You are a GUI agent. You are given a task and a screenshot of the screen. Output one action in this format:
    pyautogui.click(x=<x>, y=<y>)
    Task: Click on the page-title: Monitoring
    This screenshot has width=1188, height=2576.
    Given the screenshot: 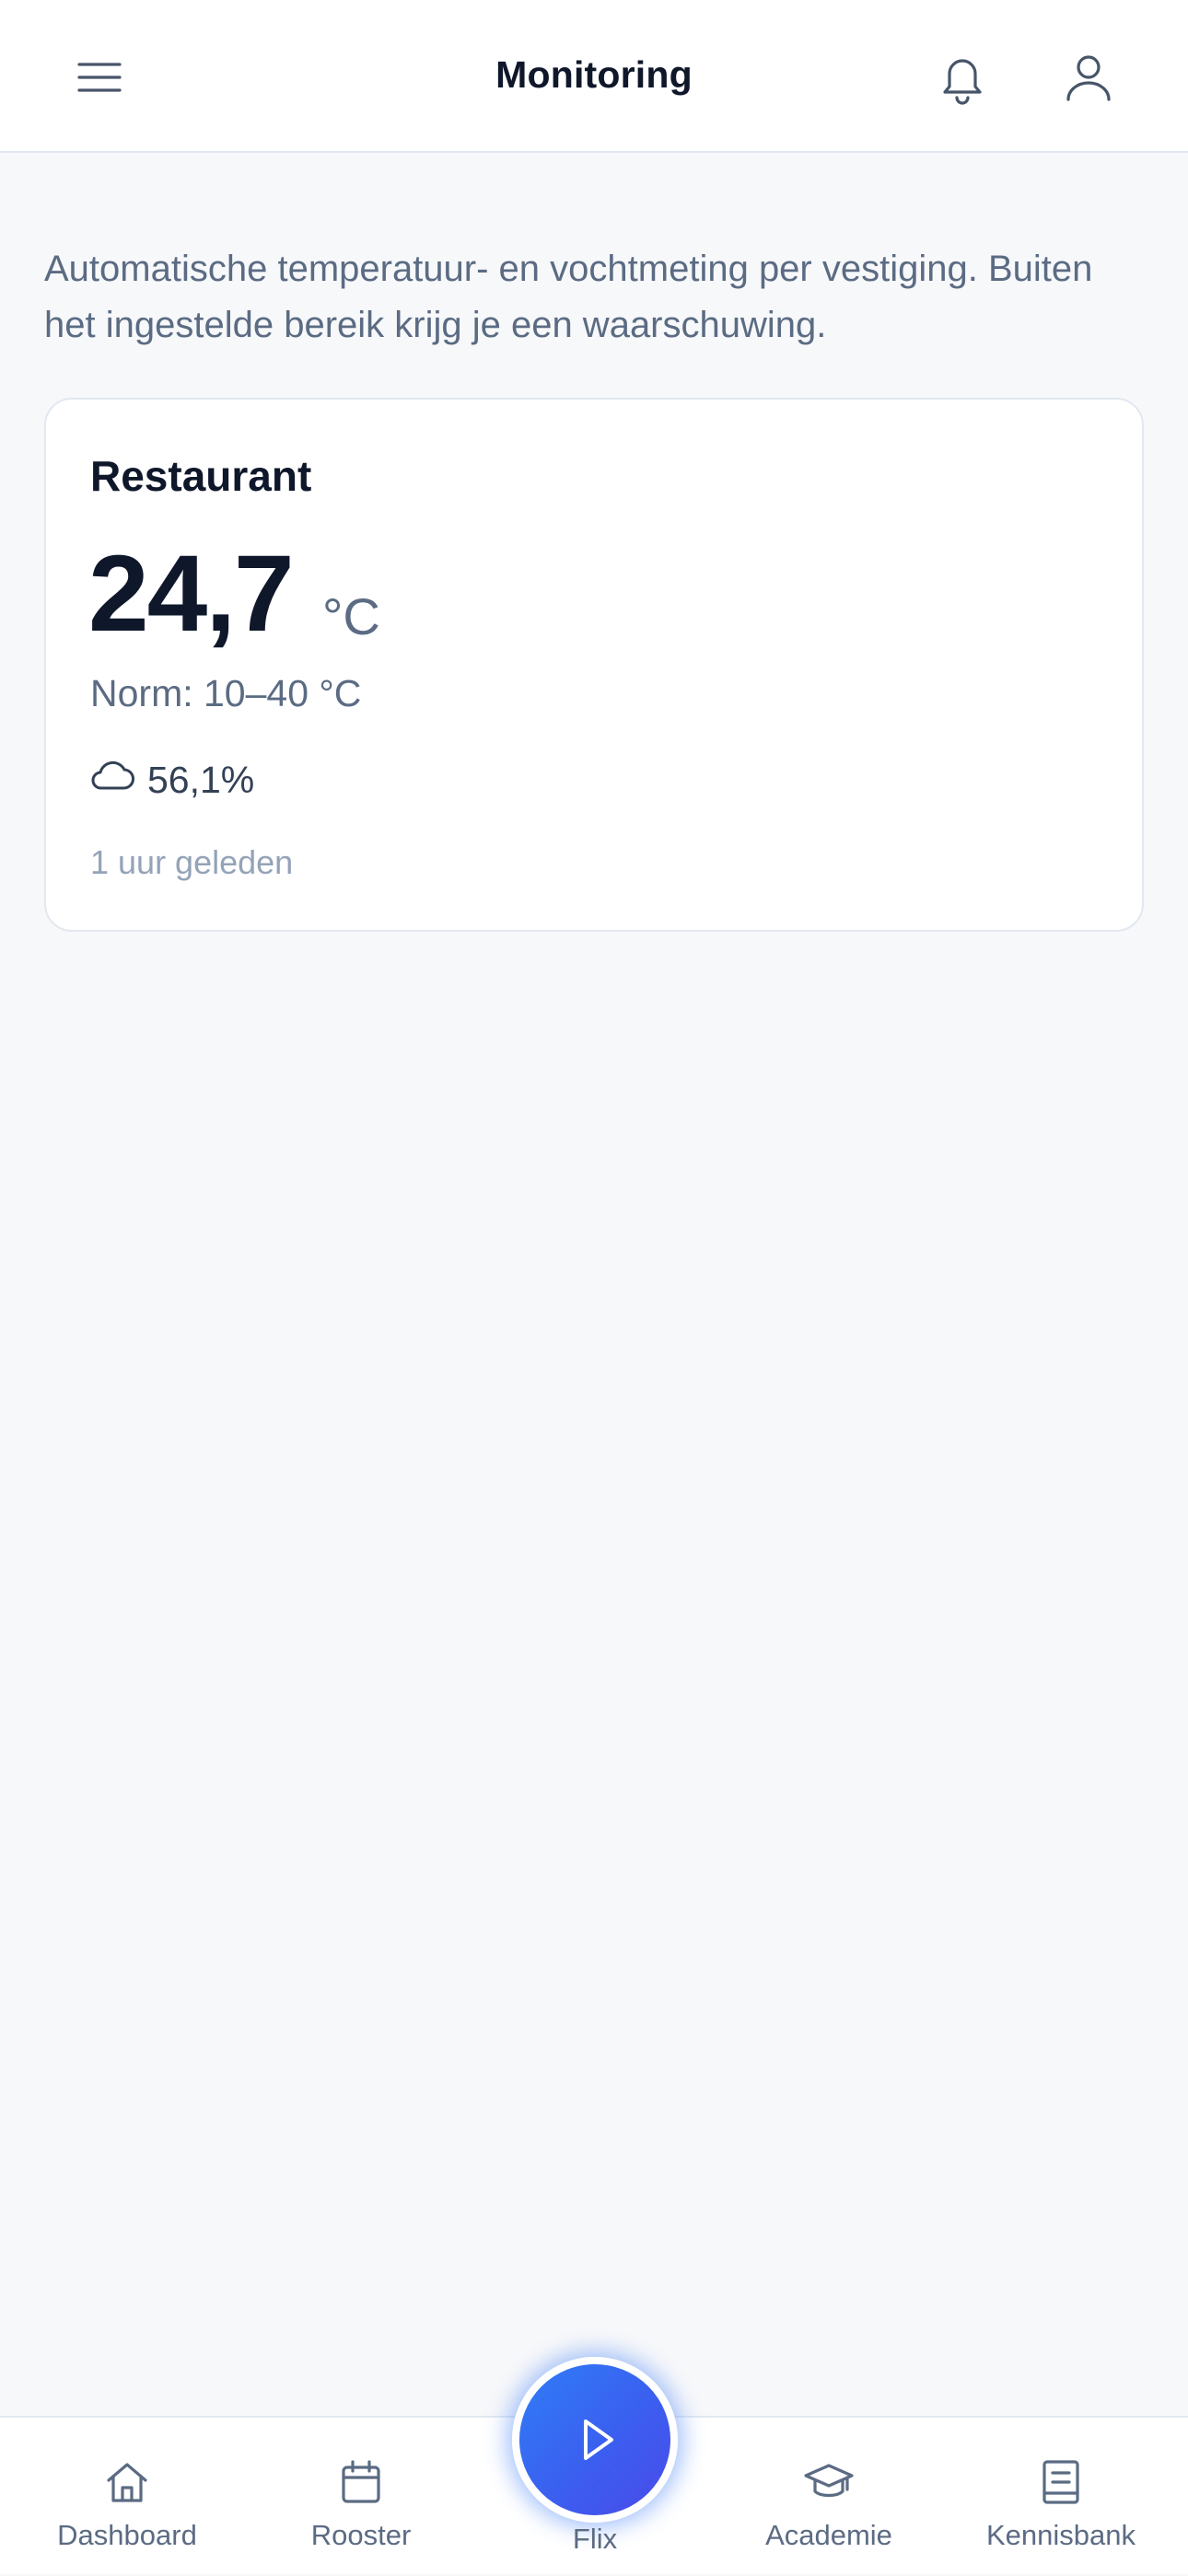 What is the action you would take?
    pyautogui.click(x=594, y=74)
    